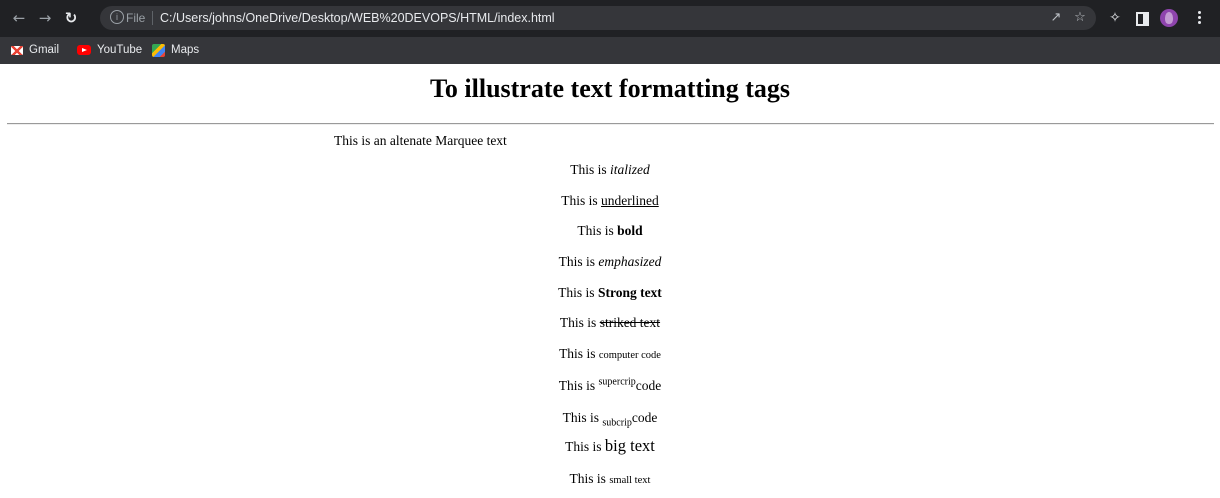 The height and width of the screenshot is (498, 1220). Describe the element at coordinates (1199, 18) in the screenshot. I see `menu-icon` at that location.